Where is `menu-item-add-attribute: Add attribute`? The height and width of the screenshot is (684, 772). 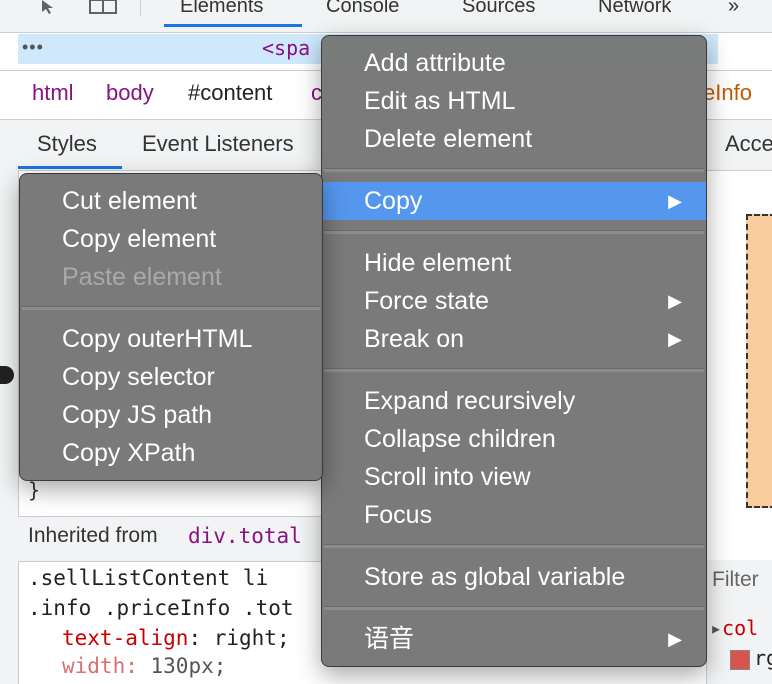
menu-item-add-attribute: Add attribute is located at coordinates (514, 63).